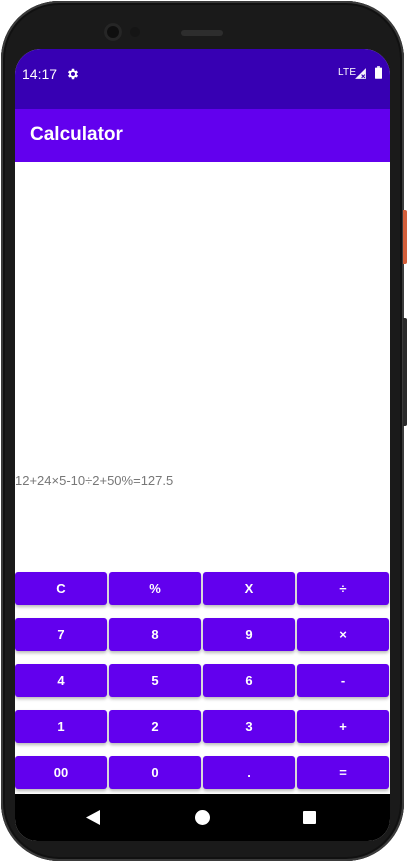  What do you see at coordinates (249, 726) in the screenshot?
I see `key-3: 3` at bounding box center [249, 726].